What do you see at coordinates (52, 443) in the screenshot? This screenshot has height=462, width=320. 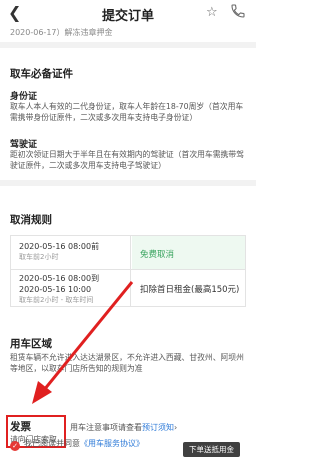 I see `agreement-text: 我已阅读并同意` at bounding box center [52, 443].